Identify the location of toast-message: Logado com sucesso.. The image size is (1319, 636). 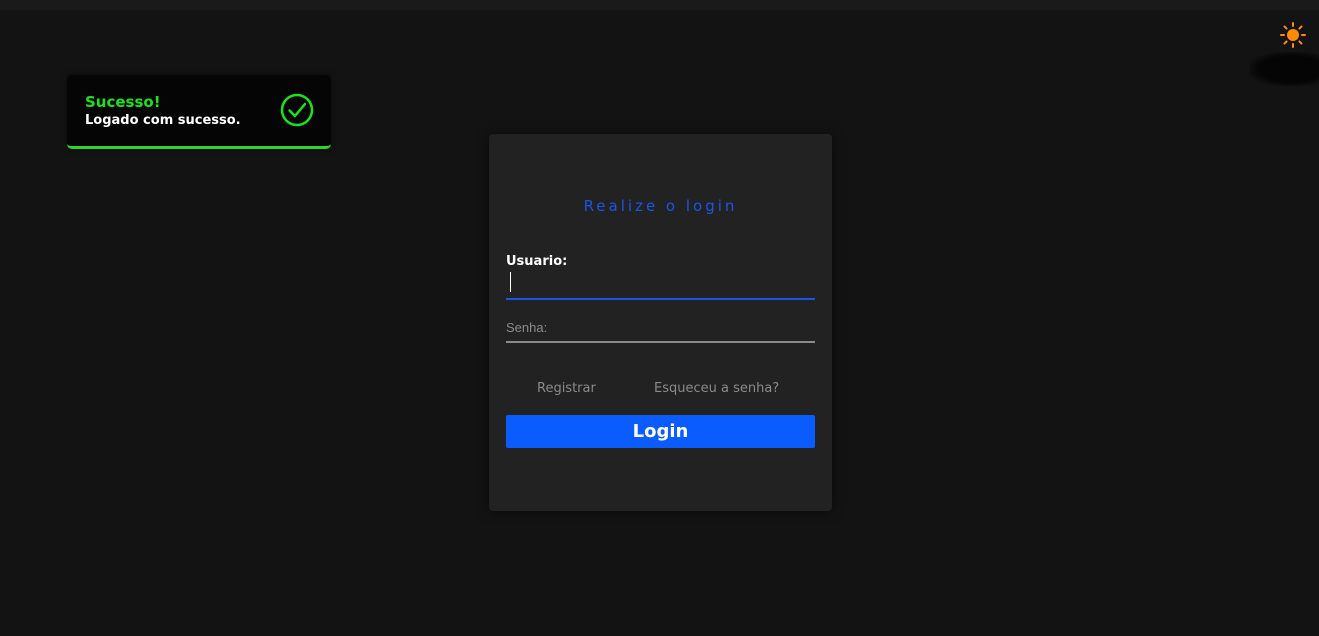
(163, 120).